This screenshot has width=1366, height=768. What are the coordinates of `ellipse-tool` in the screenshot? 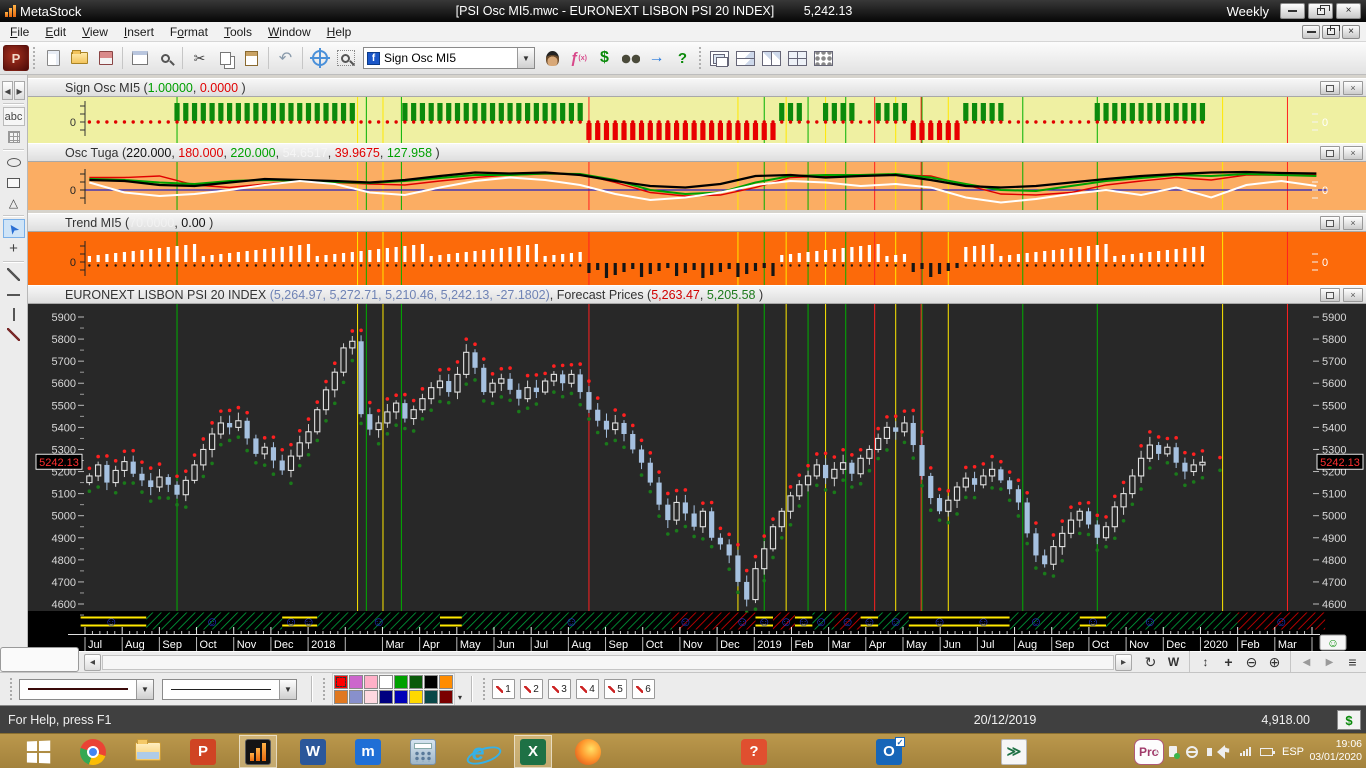 It's located at (14, 162).